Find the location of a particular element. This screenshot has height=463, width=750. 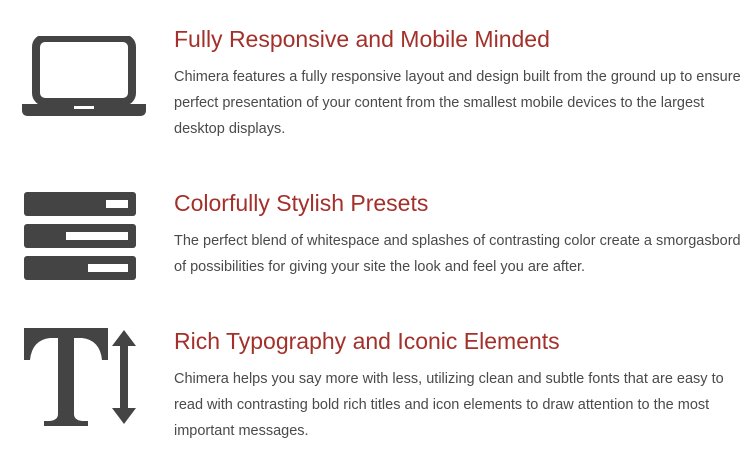

presets-stack-icon is located at coordinates (84, 237).